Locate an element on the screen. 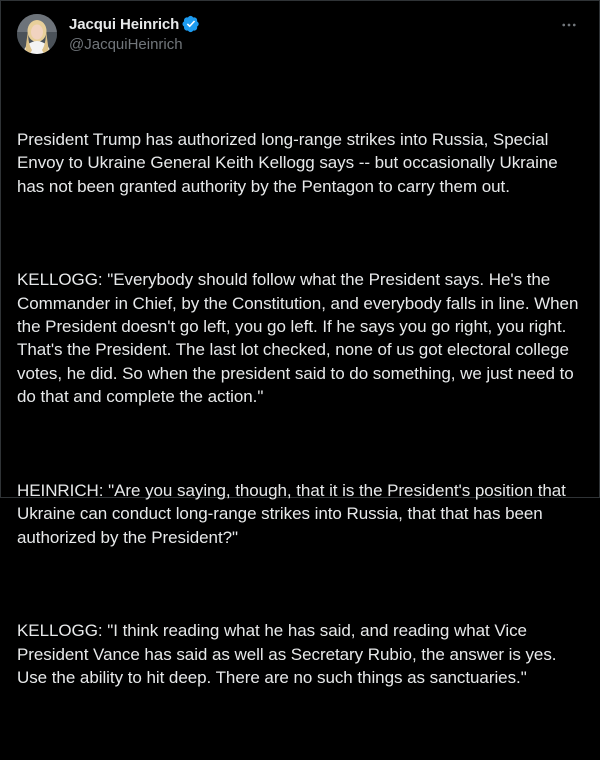  author-handle: @JacquiHeinrich is located at coordinates (134, 44).